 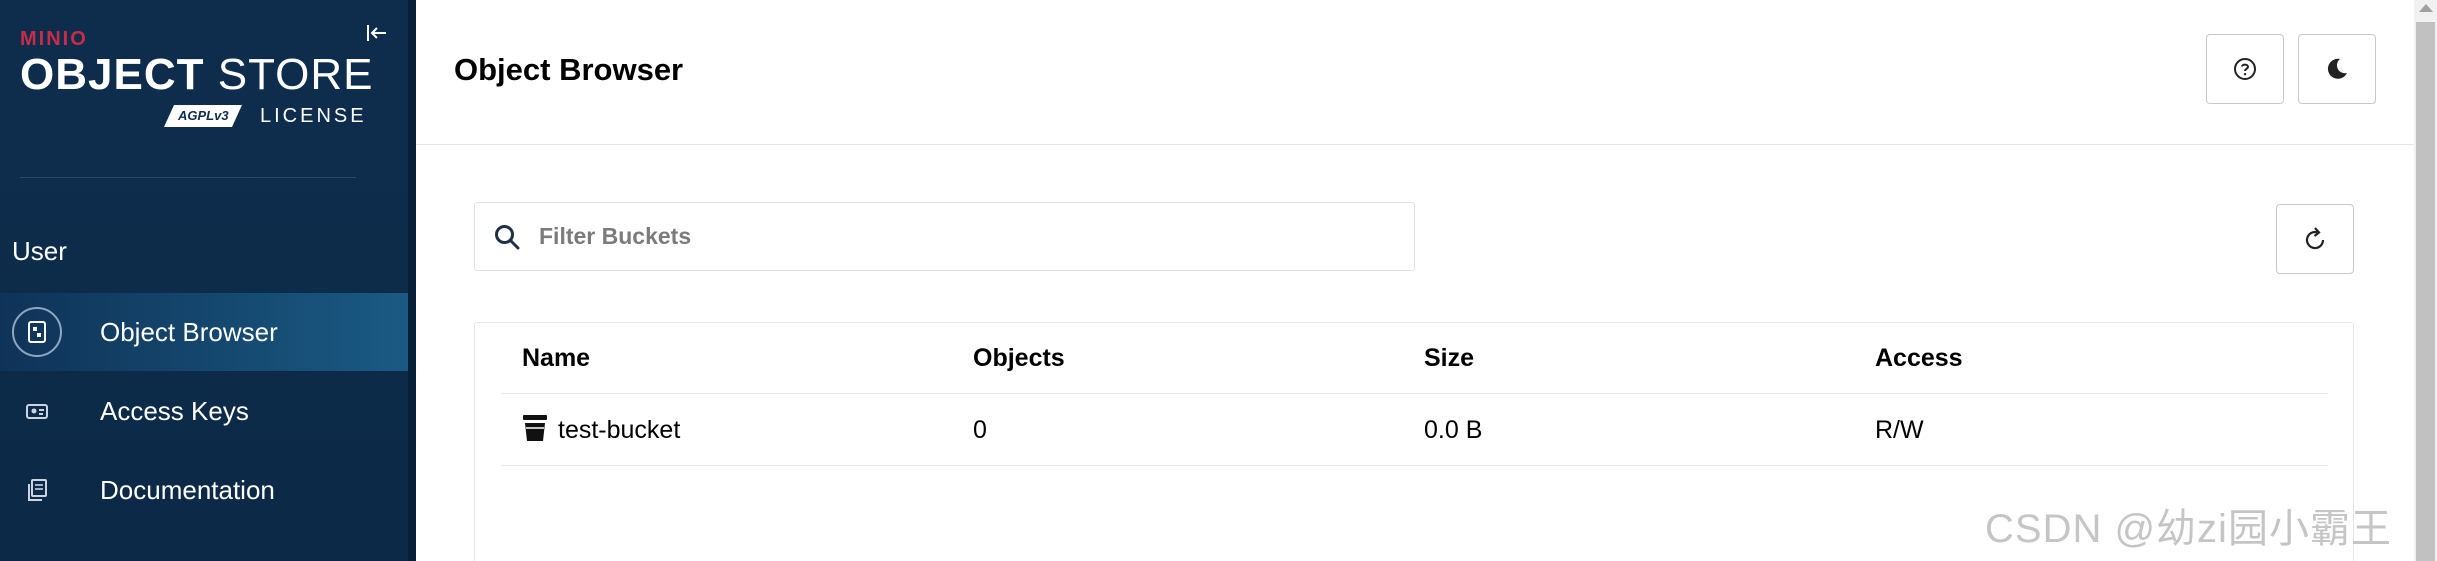 I want to click on logo-license-text: LICENSE, so click(x=313, y=115).